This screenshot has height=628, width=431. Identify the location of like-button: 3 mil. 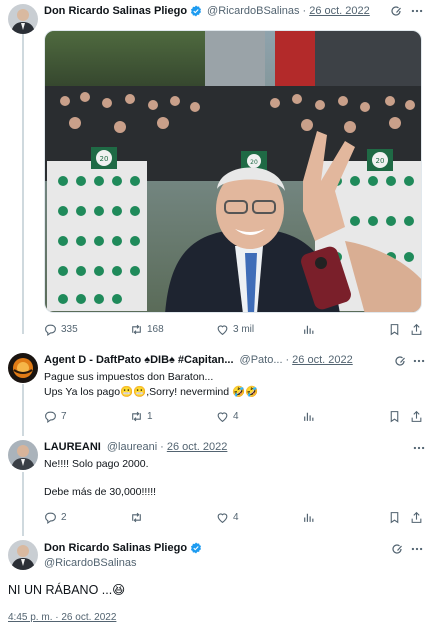
(235, 329).